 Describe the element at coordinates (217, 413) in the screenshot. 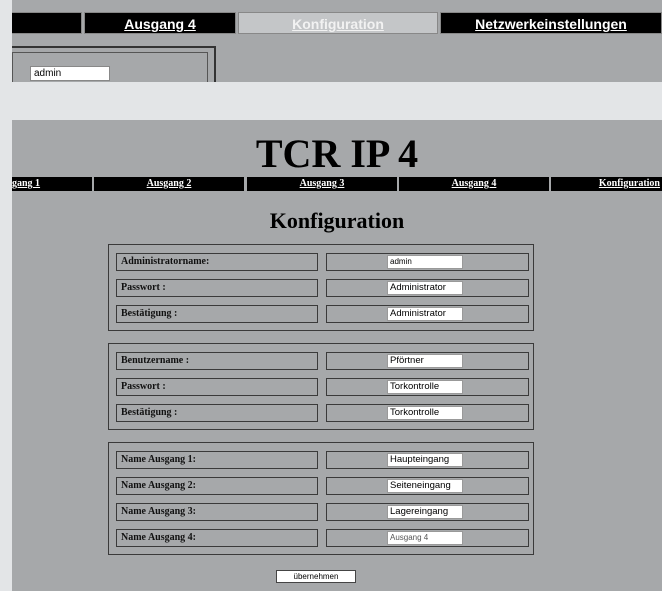

I see `user-confirm-label: Bestätigung :` at that location.